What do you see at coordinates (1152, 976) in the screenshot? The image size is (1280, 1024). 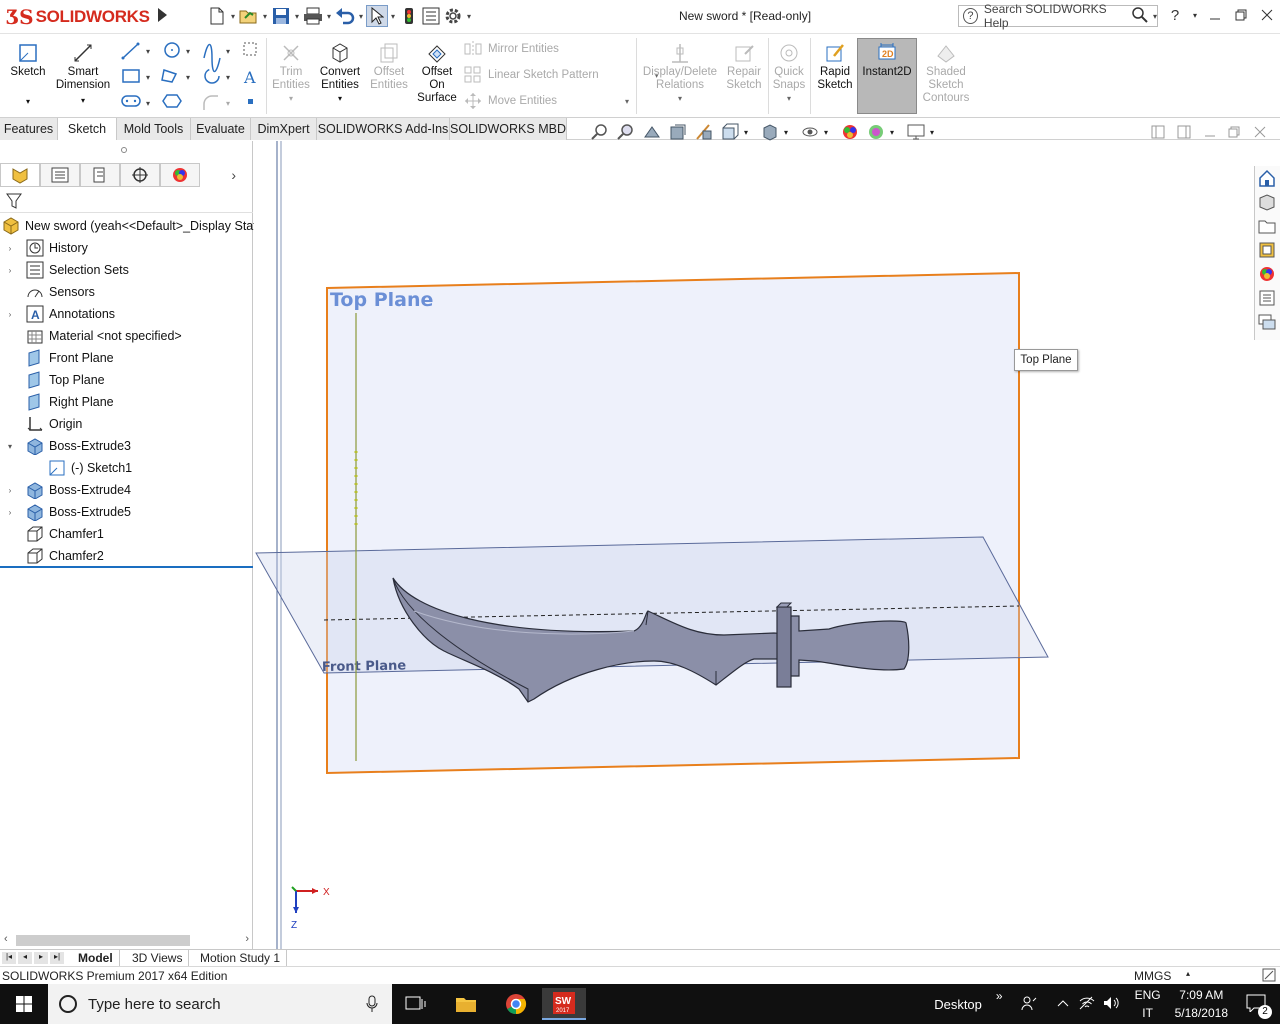 I see `unit-system: MMGS` at bounding box center [1152, 976].